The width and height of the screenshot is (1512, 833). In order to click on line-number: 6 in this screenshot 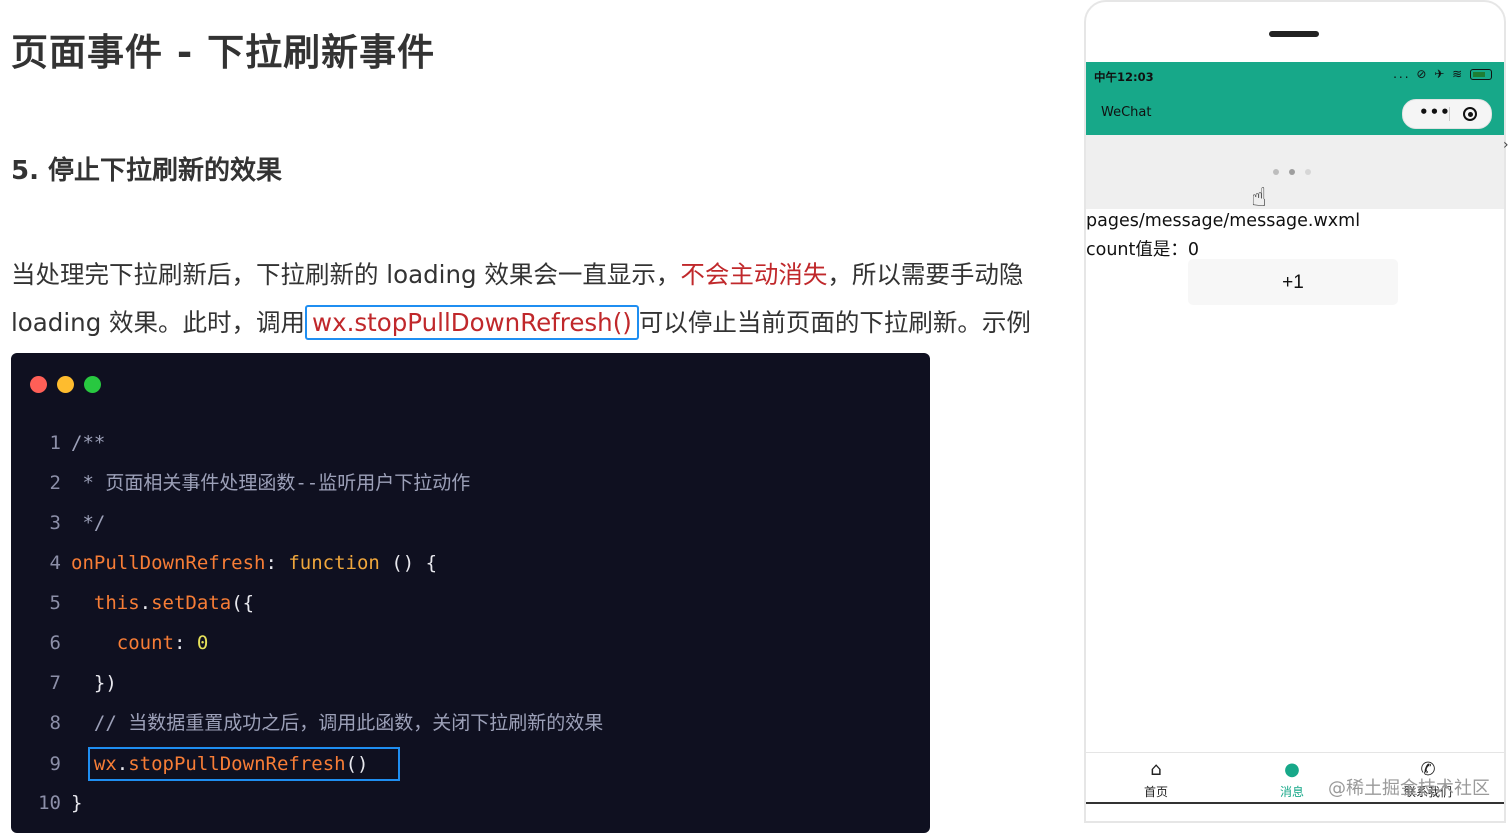, I will do `click(55, 643)`.